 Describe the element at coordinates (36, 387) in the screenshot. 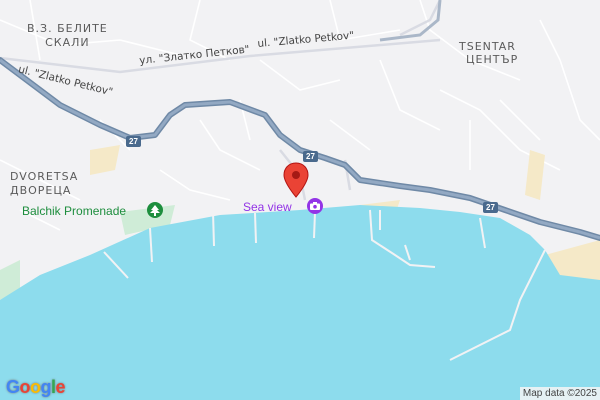

I see `google-logo: Google` at that location.